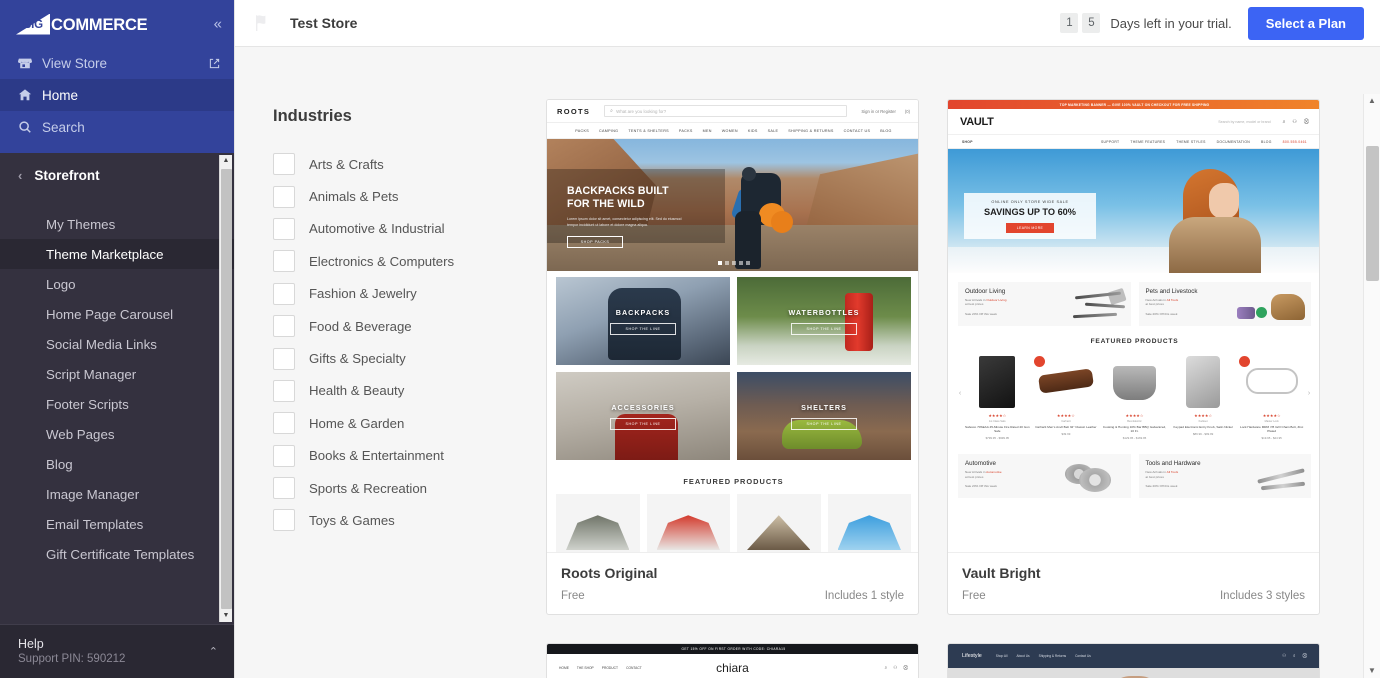  What do you see at coordinates (732, 523) in the screenshot?
I see `roots-featured-products` at bounding box center [732, 523].